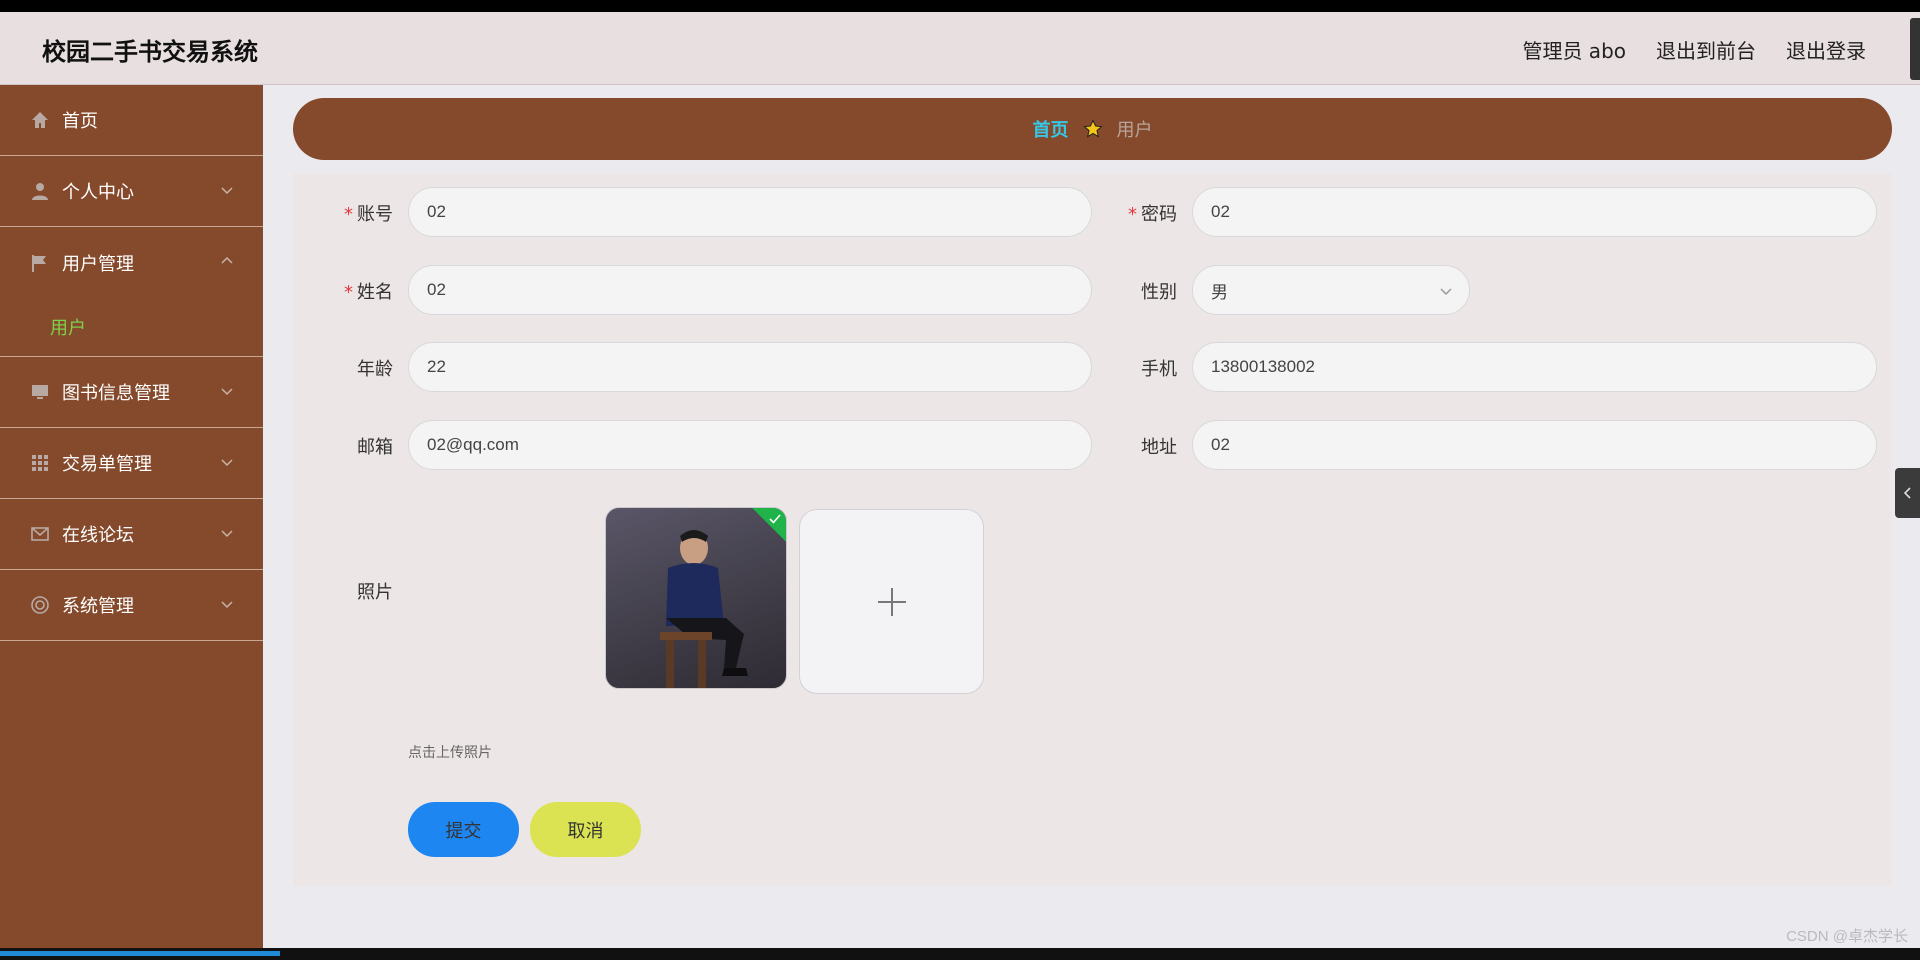  Describe the element at coordinates (775, 519) in the screenshot. I see `checkmark-icon` at that location.